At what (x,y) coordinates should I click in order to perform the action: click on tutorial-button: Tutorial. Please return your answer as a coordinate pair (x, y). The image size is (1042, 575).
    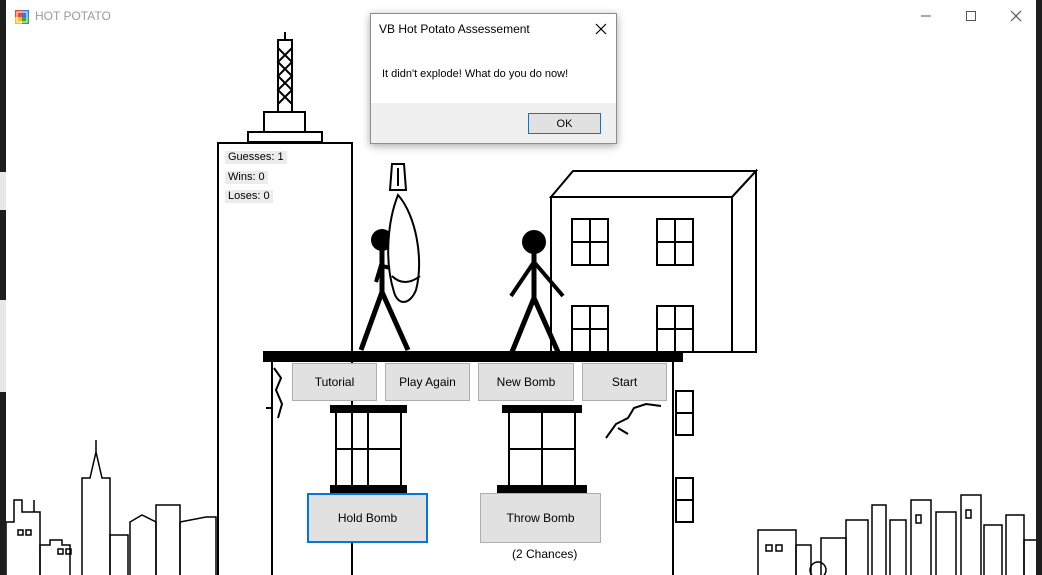
    Looking at the image, I should click on (334, 382).